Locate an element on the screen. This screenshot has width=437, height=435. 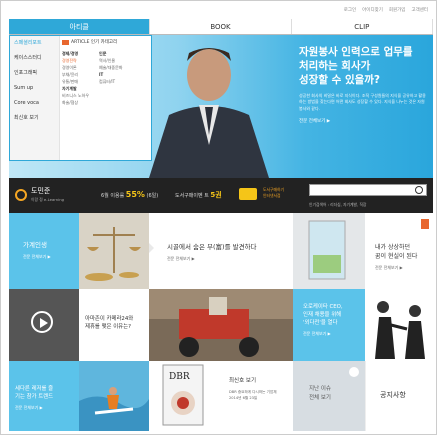
tile-leisure-article: 세다른 레저를 즐 기는 참가 트렌드 전문 전체보기 ▶ is located at coordinates (44, 396).